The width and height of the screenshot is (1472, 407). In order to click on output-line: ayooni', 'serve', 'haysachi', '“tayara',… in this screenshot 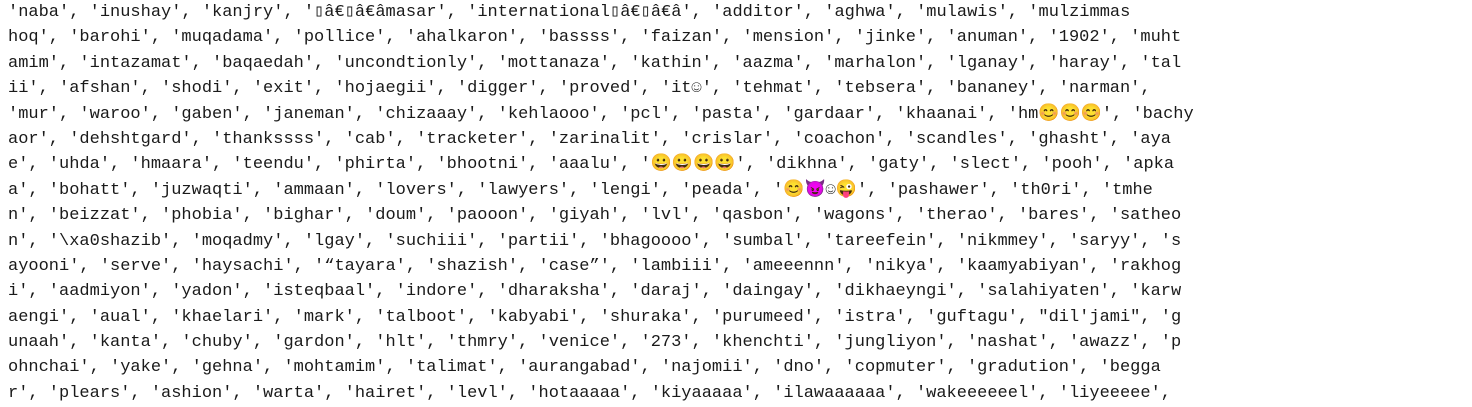, I will do `click(595, 266)`.